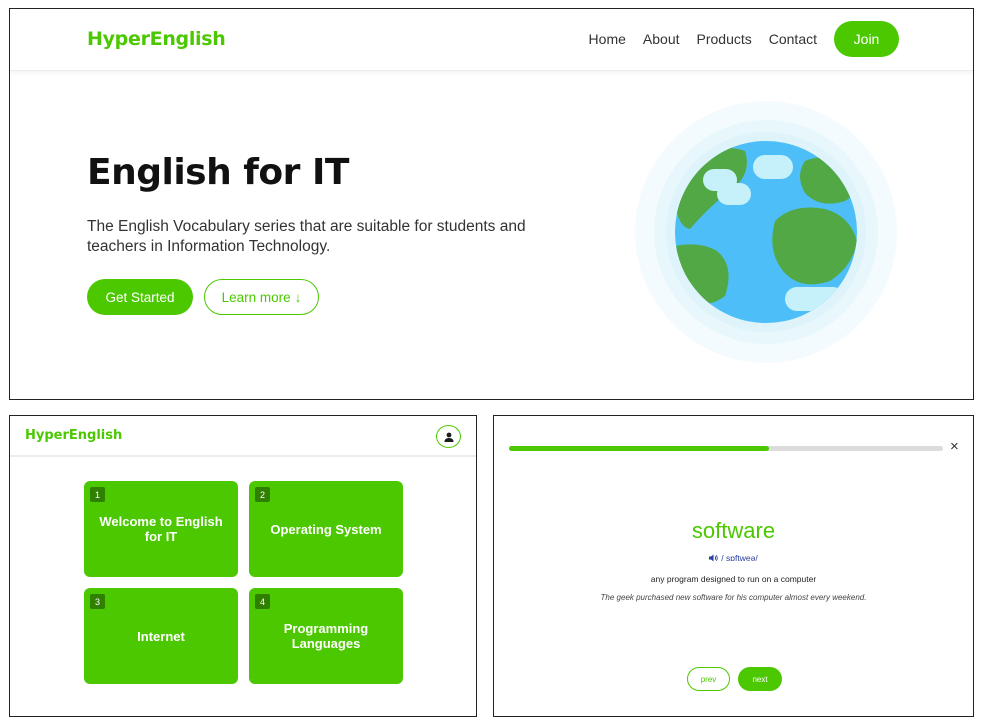 The image size is (984, 726). Describe the element at coordinates (243, 436) in the screenshot. I see `topics-navbar: HyperEnglish` at that location.